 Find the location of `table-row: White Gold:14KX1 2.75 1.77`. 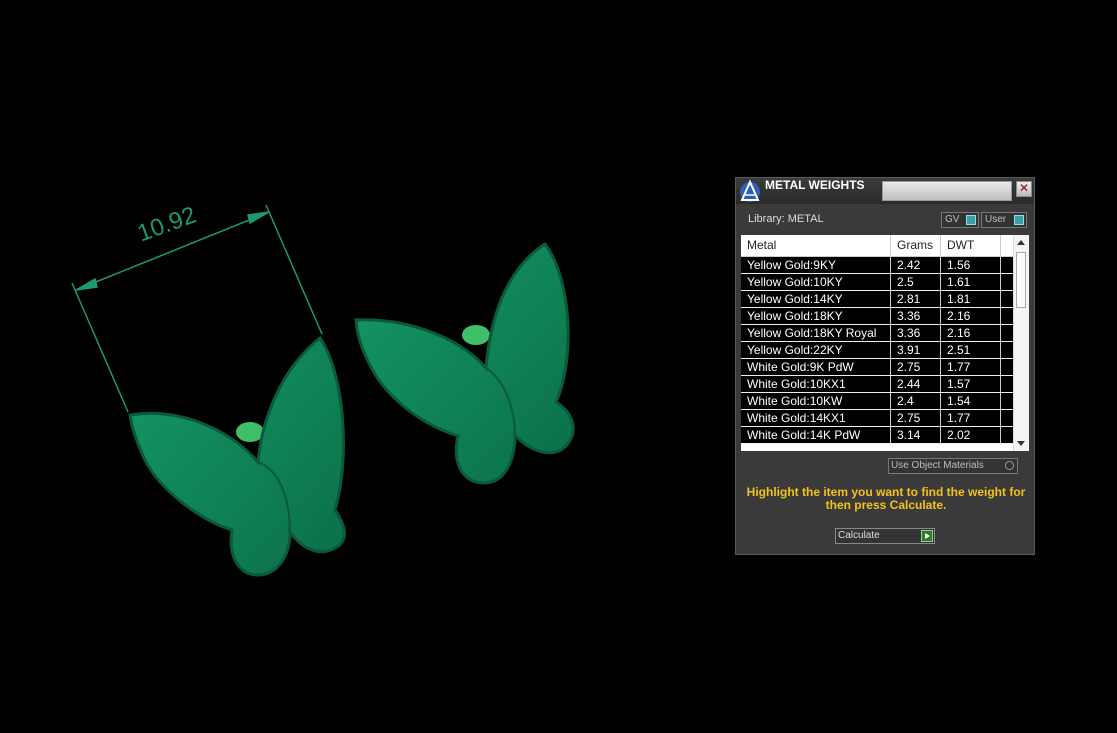

table-row: White Gold:14KX1 2.75 1.77 is located at coordinates (877, 418).